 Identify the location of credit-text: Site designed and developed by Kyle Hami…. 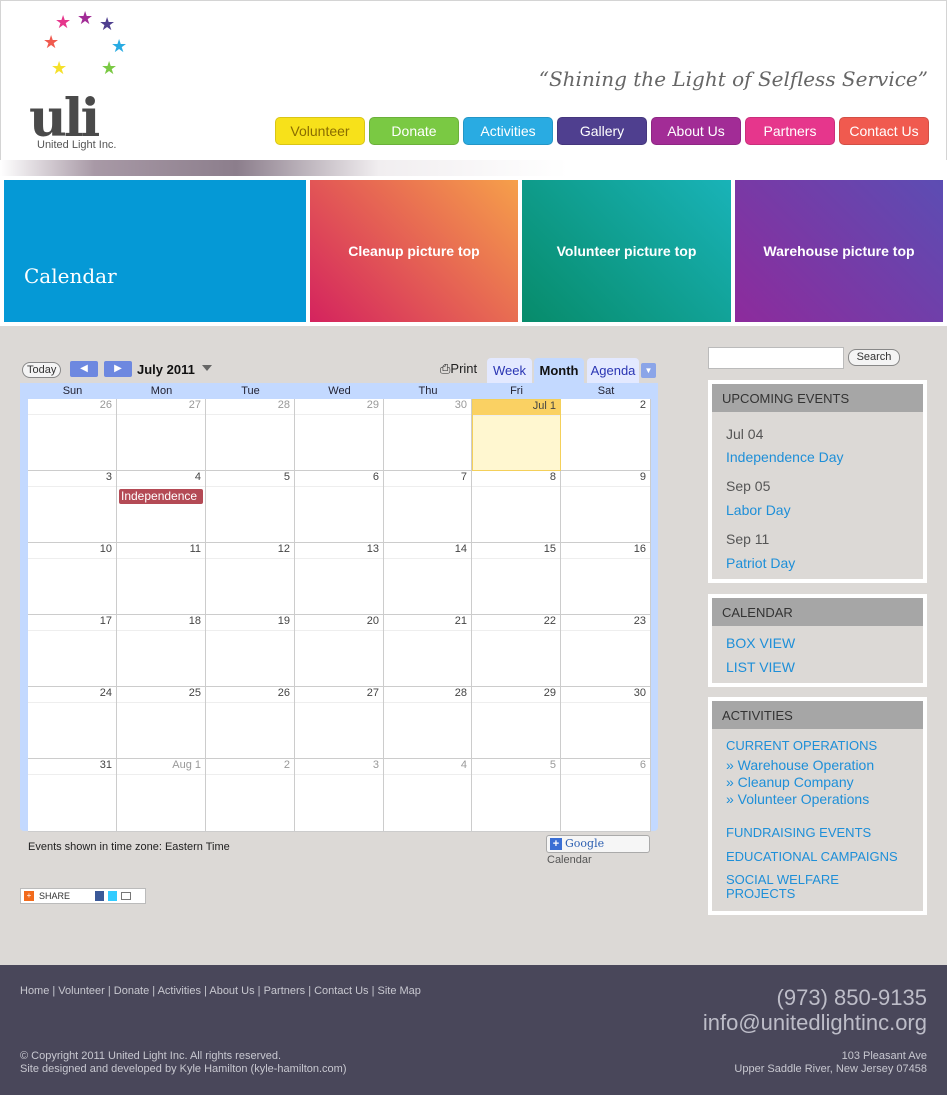
(183, 1069).